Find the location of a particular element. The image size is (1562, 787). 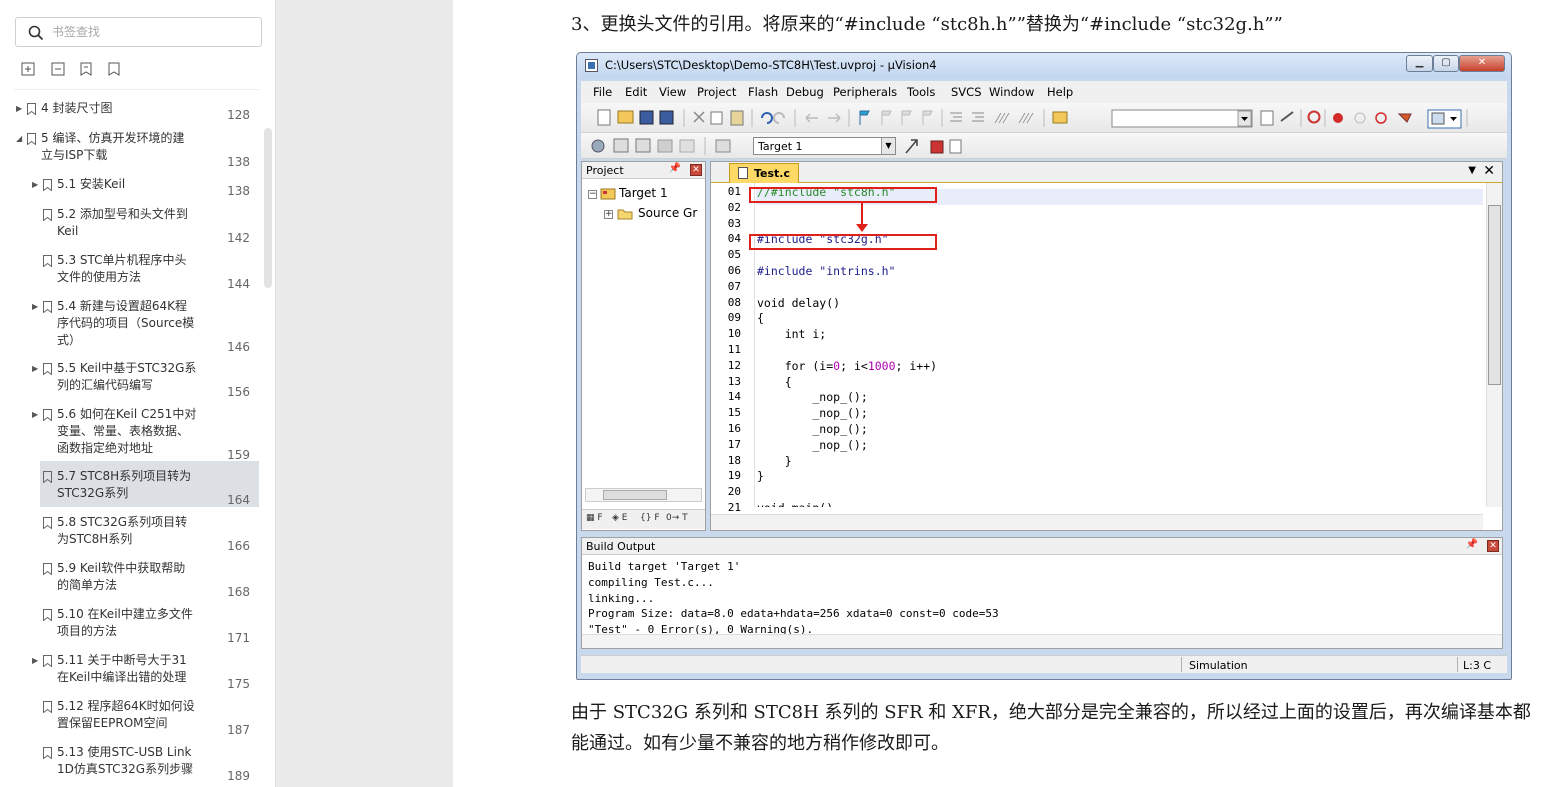

bookmark-page-number: 164 is located at coordinates (238, 500).